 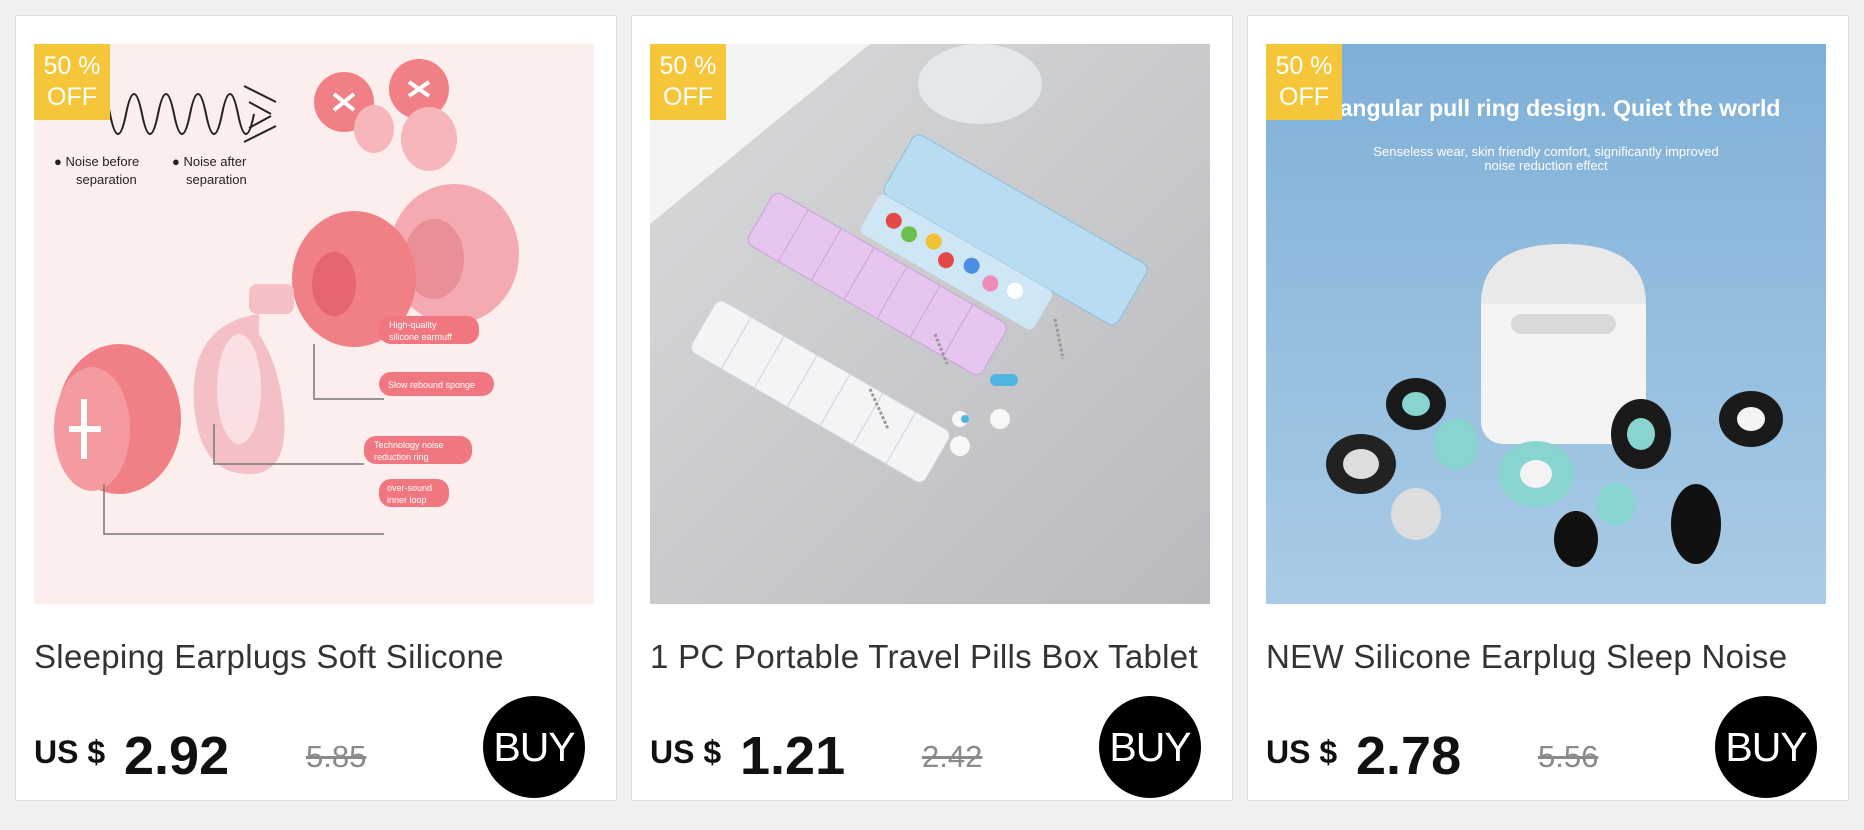 What do you see at coordinates (409, 488) in the screenshot?
I see `image-text: over-sound` at bounding box center [409, 488].